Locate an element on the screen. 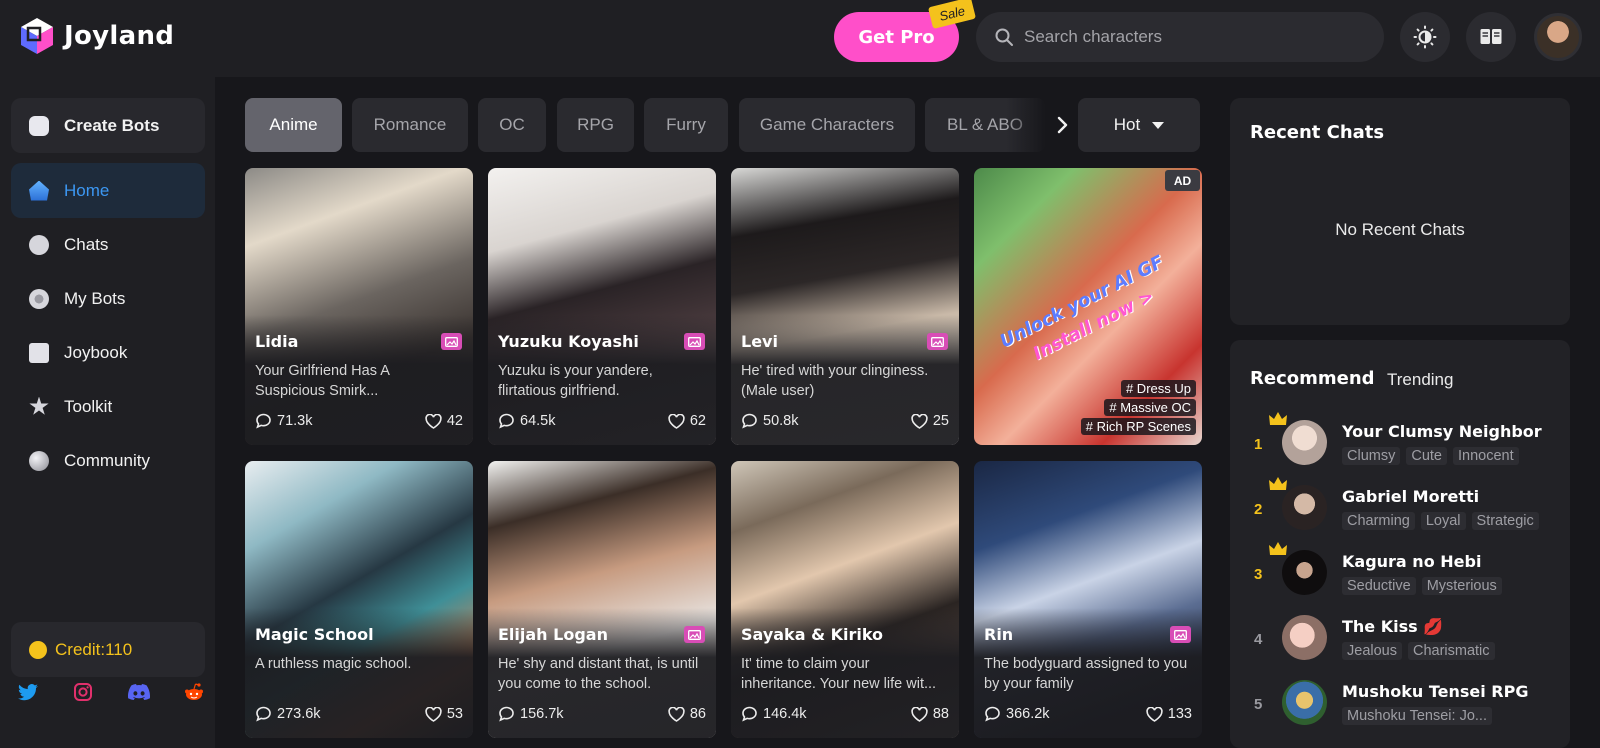  recent-chats-panel: Recent Chats No Recent Chats is located at coordinates (1400, 211).